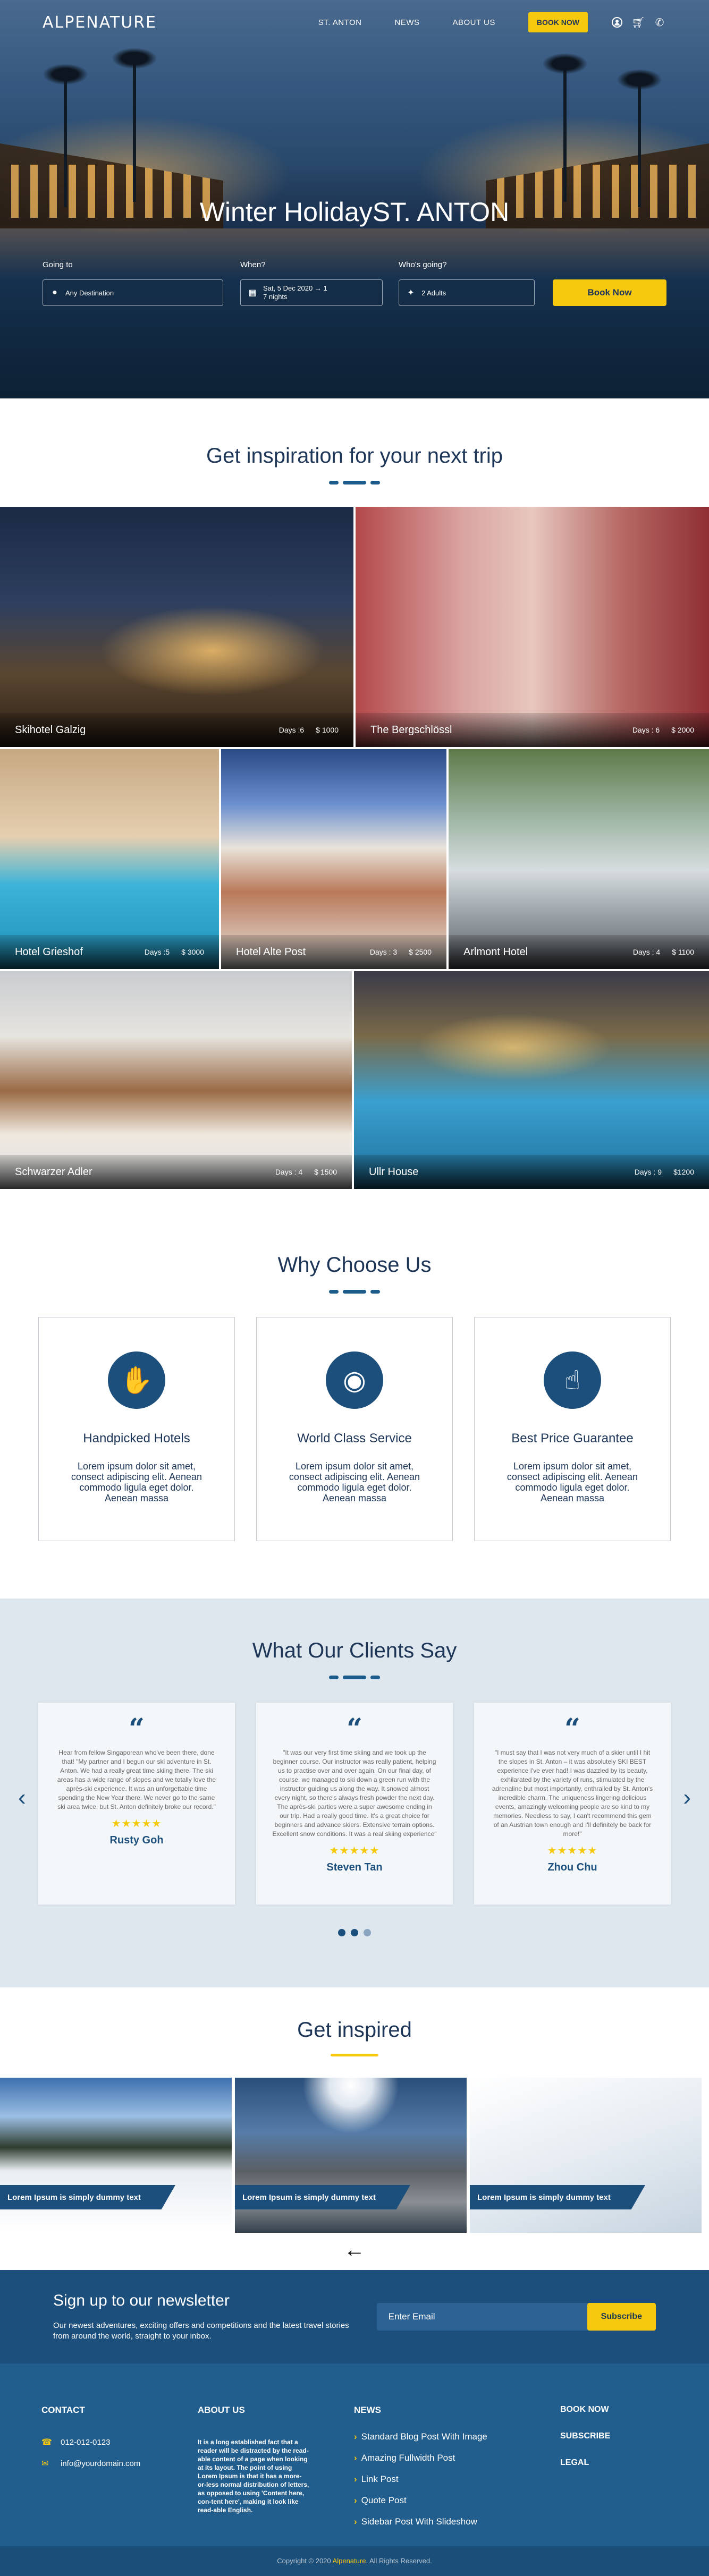 The height and width of the screenshot is (2576, 709). What do you see at coordinates (355, 2437) in the screenshot?
I see `chevron-right-icon: ›` at bounding box center [355, 2437].